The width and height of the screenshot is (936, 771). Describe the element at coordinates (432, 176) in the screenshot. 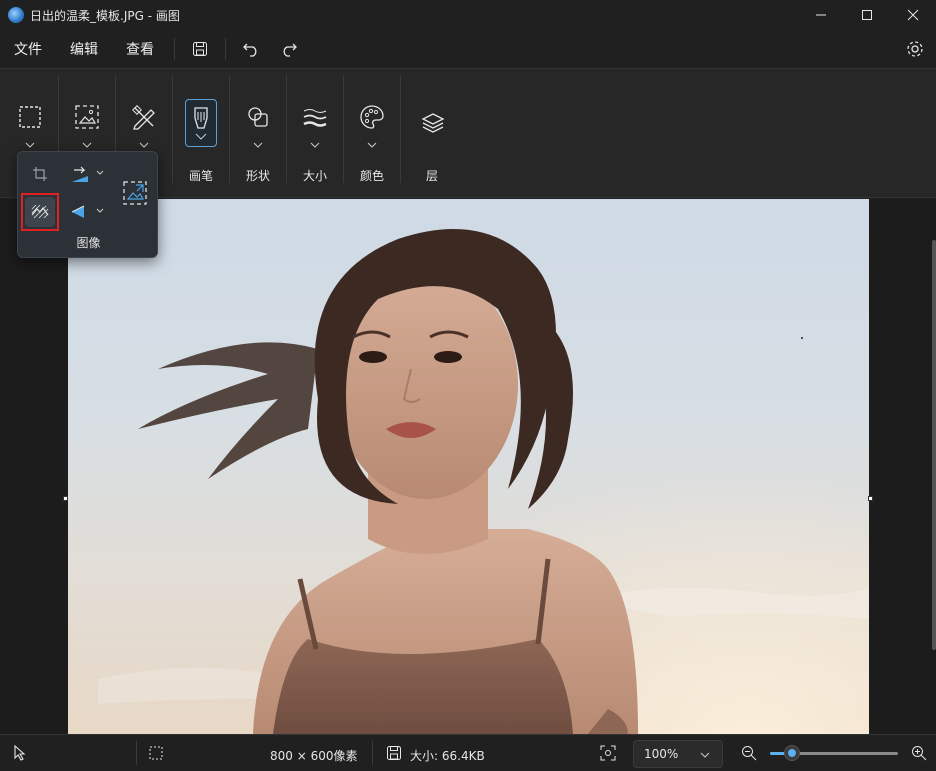

I see `layers-label: 层` at that location.